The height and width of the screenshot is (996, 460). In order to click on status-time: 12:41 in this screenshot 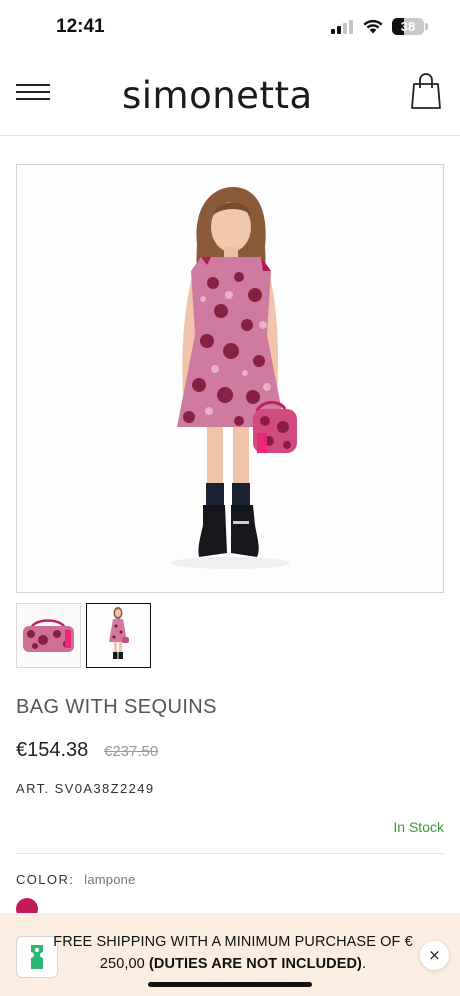, I will do `click(80, 26)`.